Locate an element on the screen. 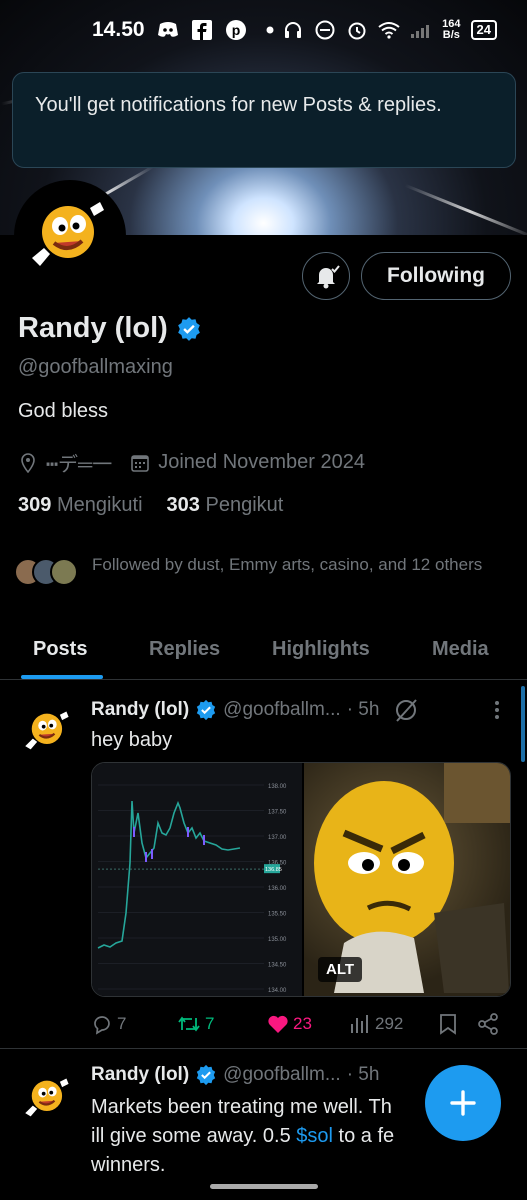  tab-posts: Posts is located at coordinates (60, 649).